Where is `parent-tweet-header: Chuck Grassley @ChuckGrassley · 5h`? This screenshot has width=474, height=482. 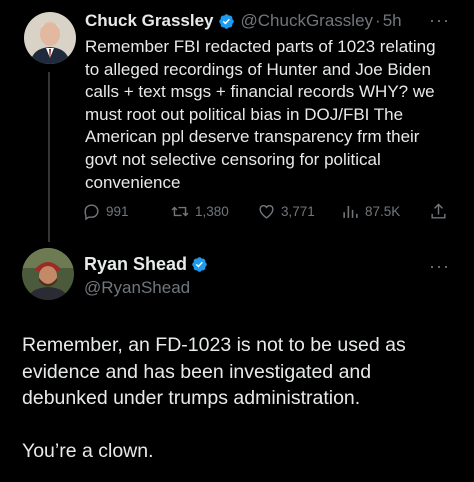
parent-tweet-header: Chuck Grassley @ChuckGrassley · 5h is located at coordinates (243, 21).